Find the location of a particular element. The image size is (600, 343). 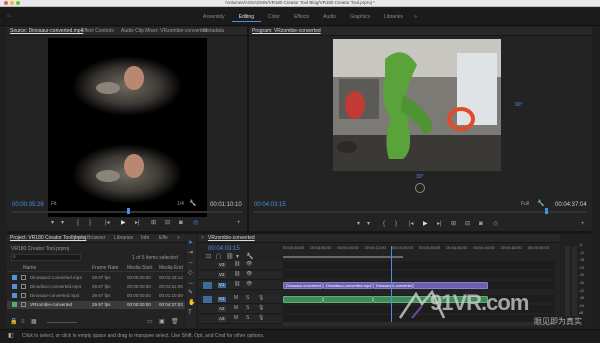

vr-video-icon: ◎ is located at coordinates (195, 223).